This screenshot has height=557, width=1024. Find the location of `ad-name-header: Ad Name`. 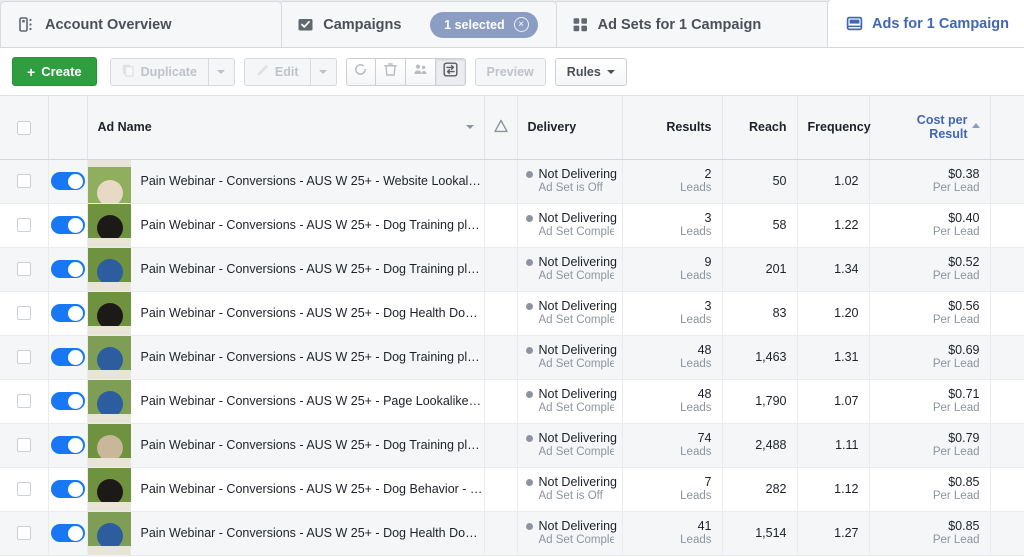

ad-name-header: Ad Name is located at coordinates (286, 128).